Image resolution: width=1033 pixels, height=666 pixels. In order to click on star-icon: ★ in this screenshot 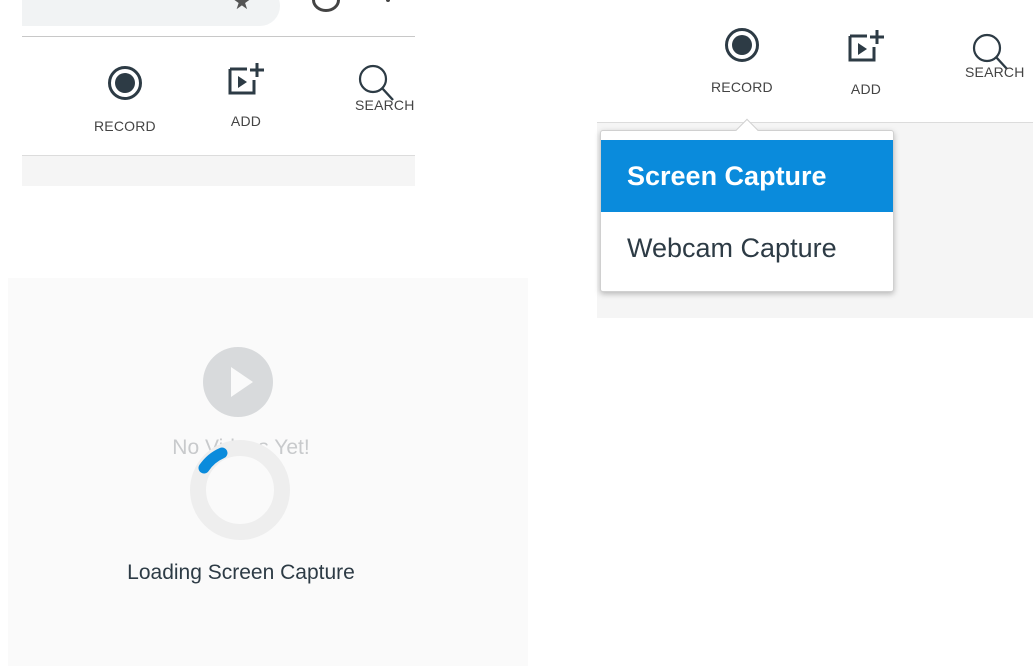, I will do `click(242, 6)`.